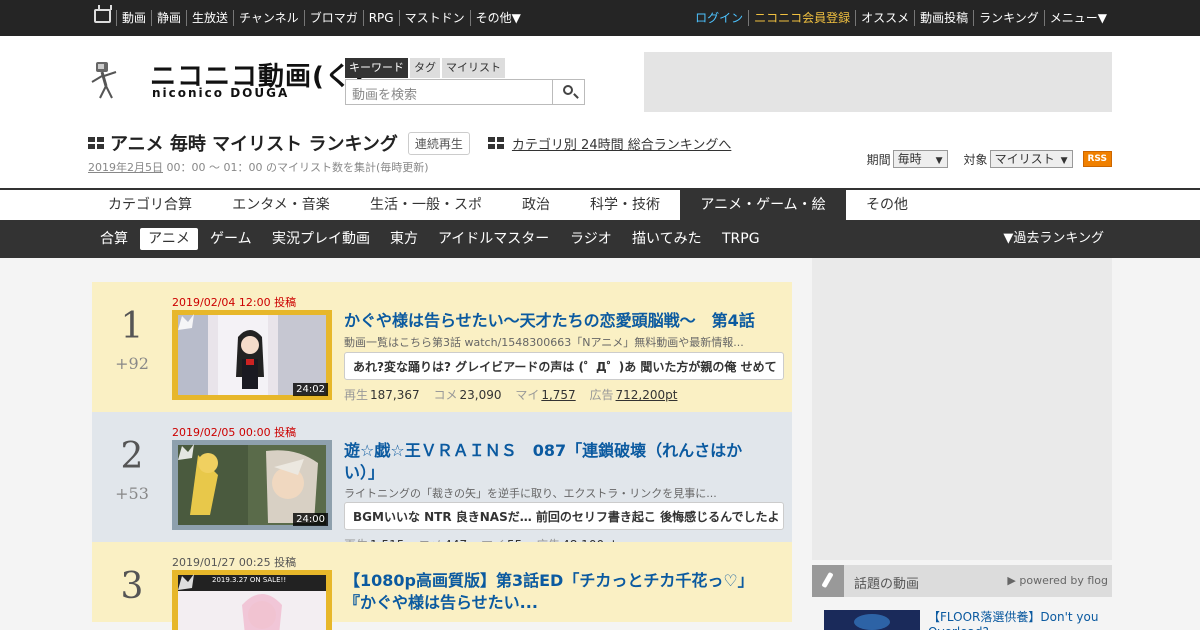  What do you see at coordinates (872, 620) in the screenshot?
I see `trending-video-thumbnail` at bounding box center [872, 620].